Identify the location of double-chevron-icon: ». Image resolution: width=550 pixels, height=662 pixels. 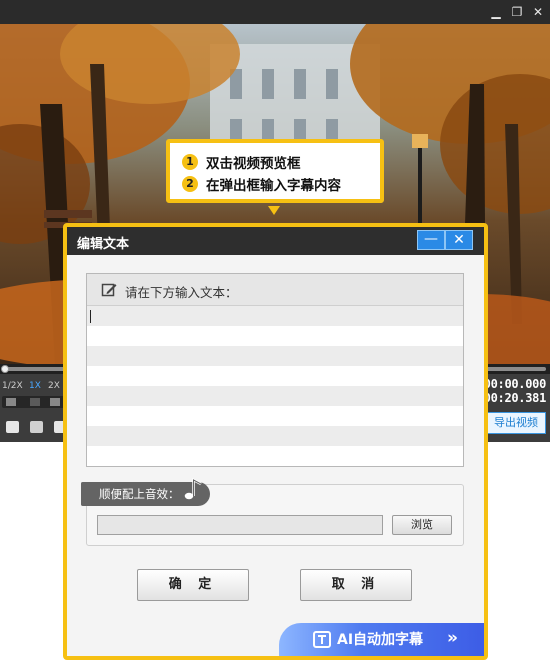
(452, 638).